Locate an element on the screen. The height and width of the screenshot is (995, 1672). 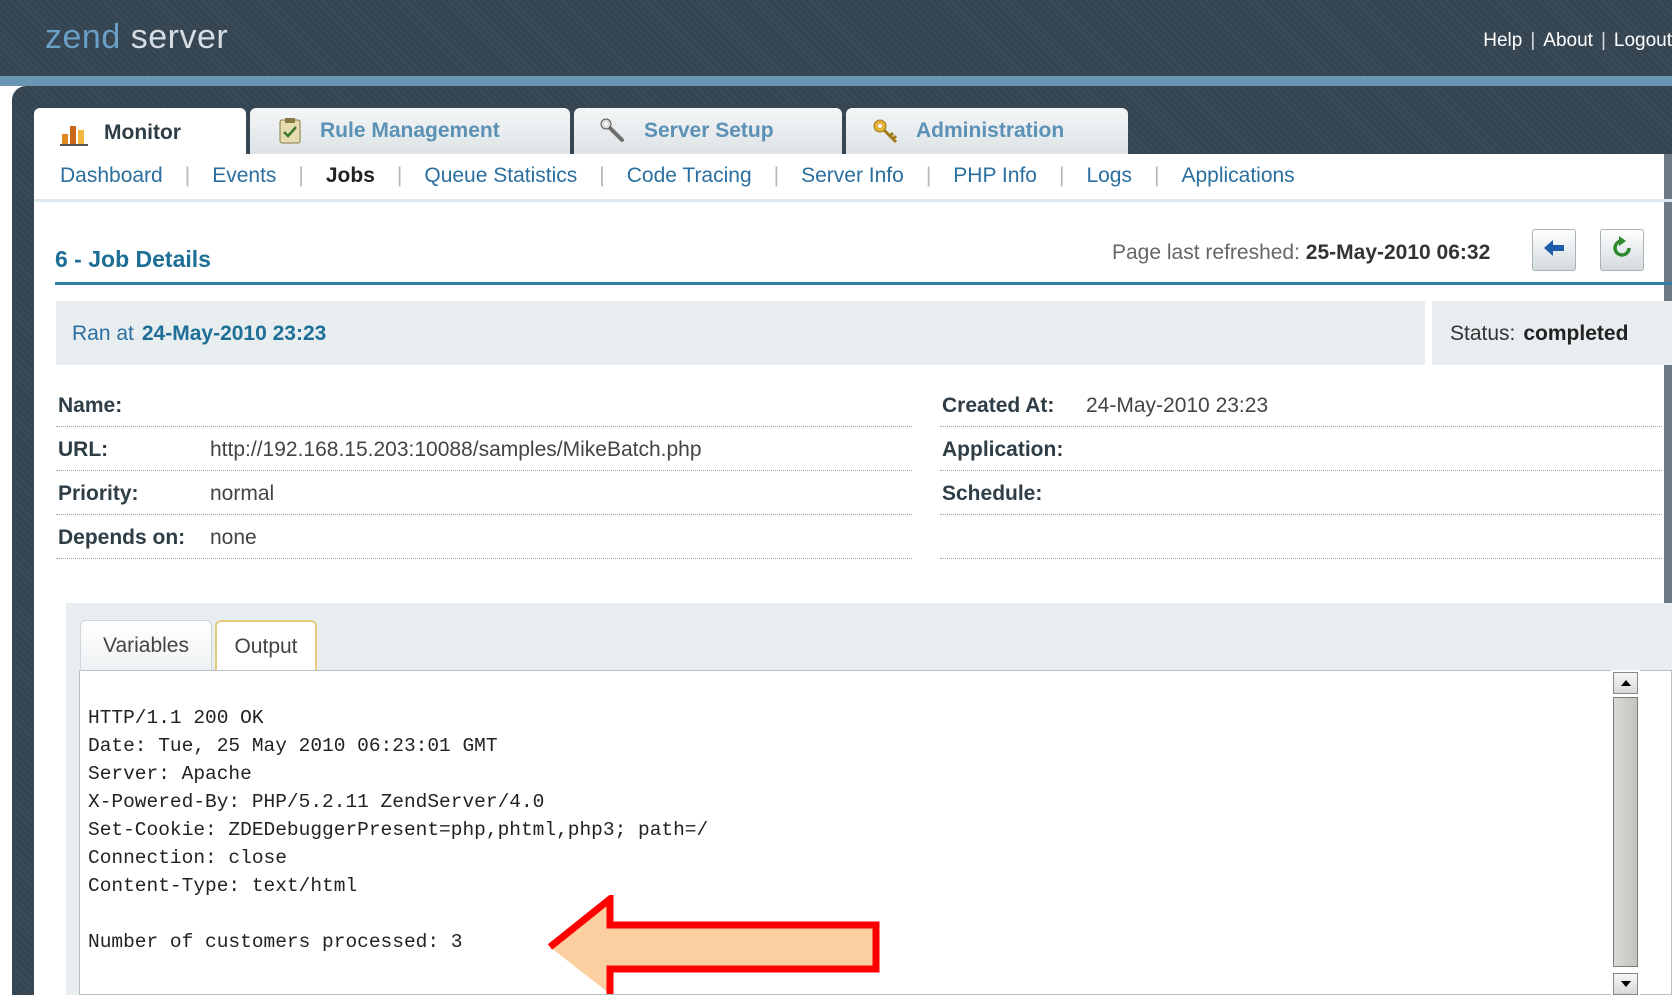
subnav-events: Events is located at coordinates (244, 175).